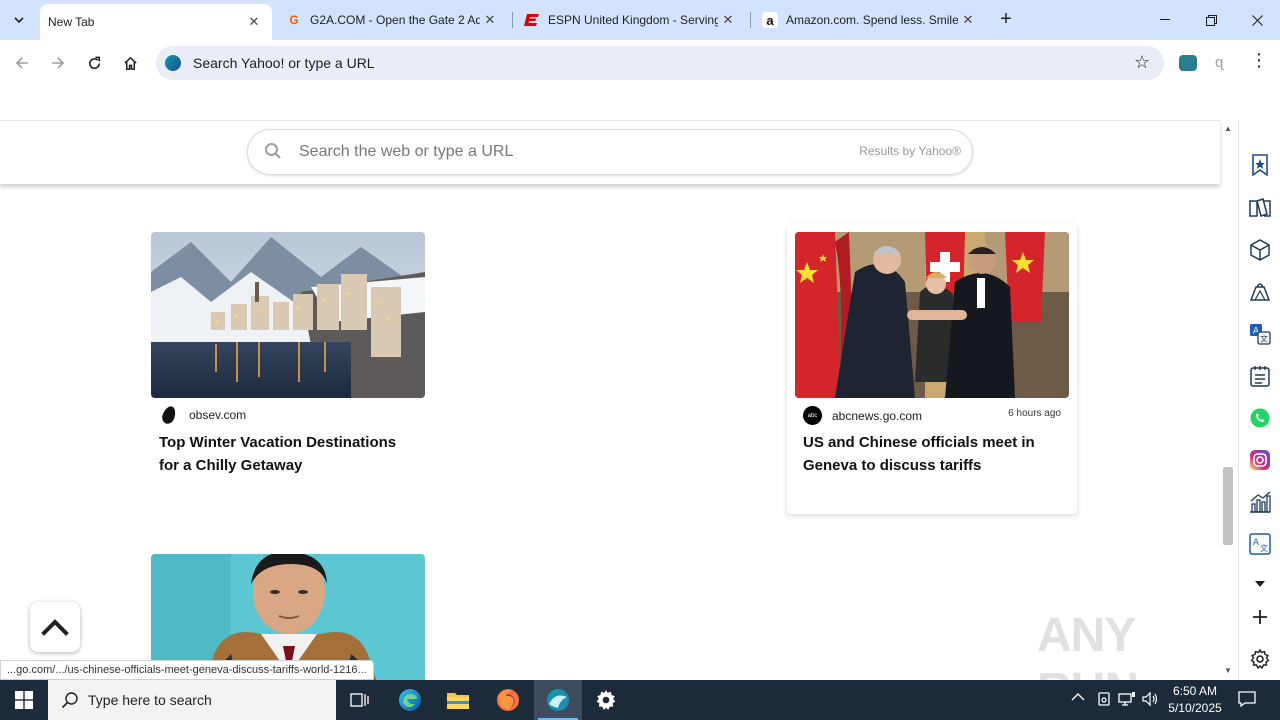 The height and width of the screenshot is (720, 1280). Describe the element at coordinates (1195, 708) in the screenshot. I see `clock-date: 5/10/2025` at that location.